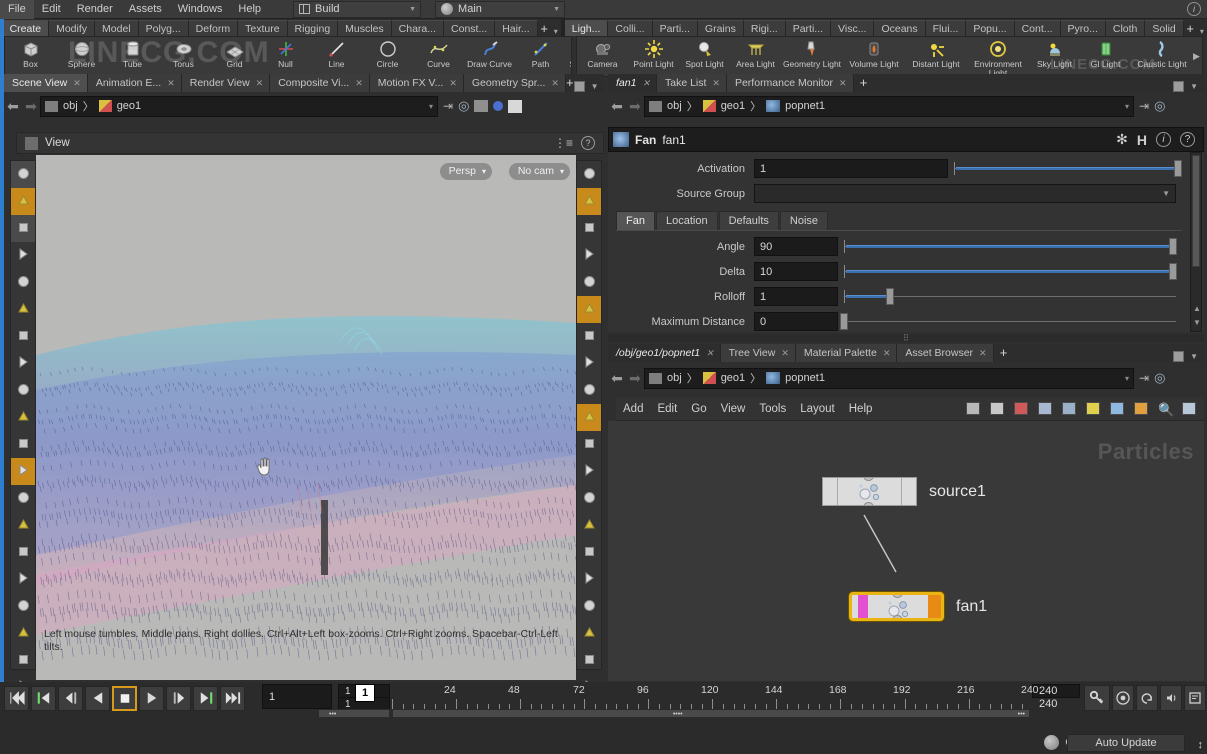 Image resolution: width=1207 pixels, height=754 pixels. I want to click on pane-tab-composite-vi: Composite Vi... ✕, so click(320, 83).